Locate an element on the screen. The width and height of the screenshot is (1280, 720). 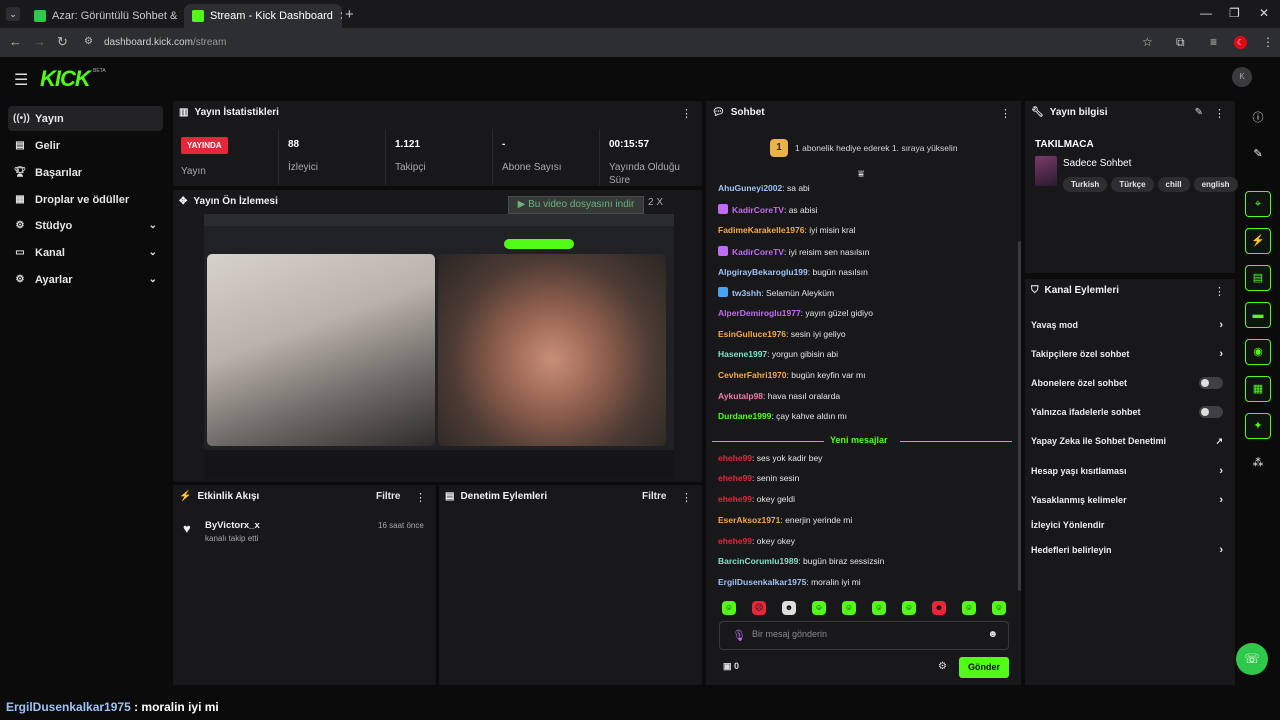
category-name: Sadece Sohbet is located at coordinates (1097, 163).